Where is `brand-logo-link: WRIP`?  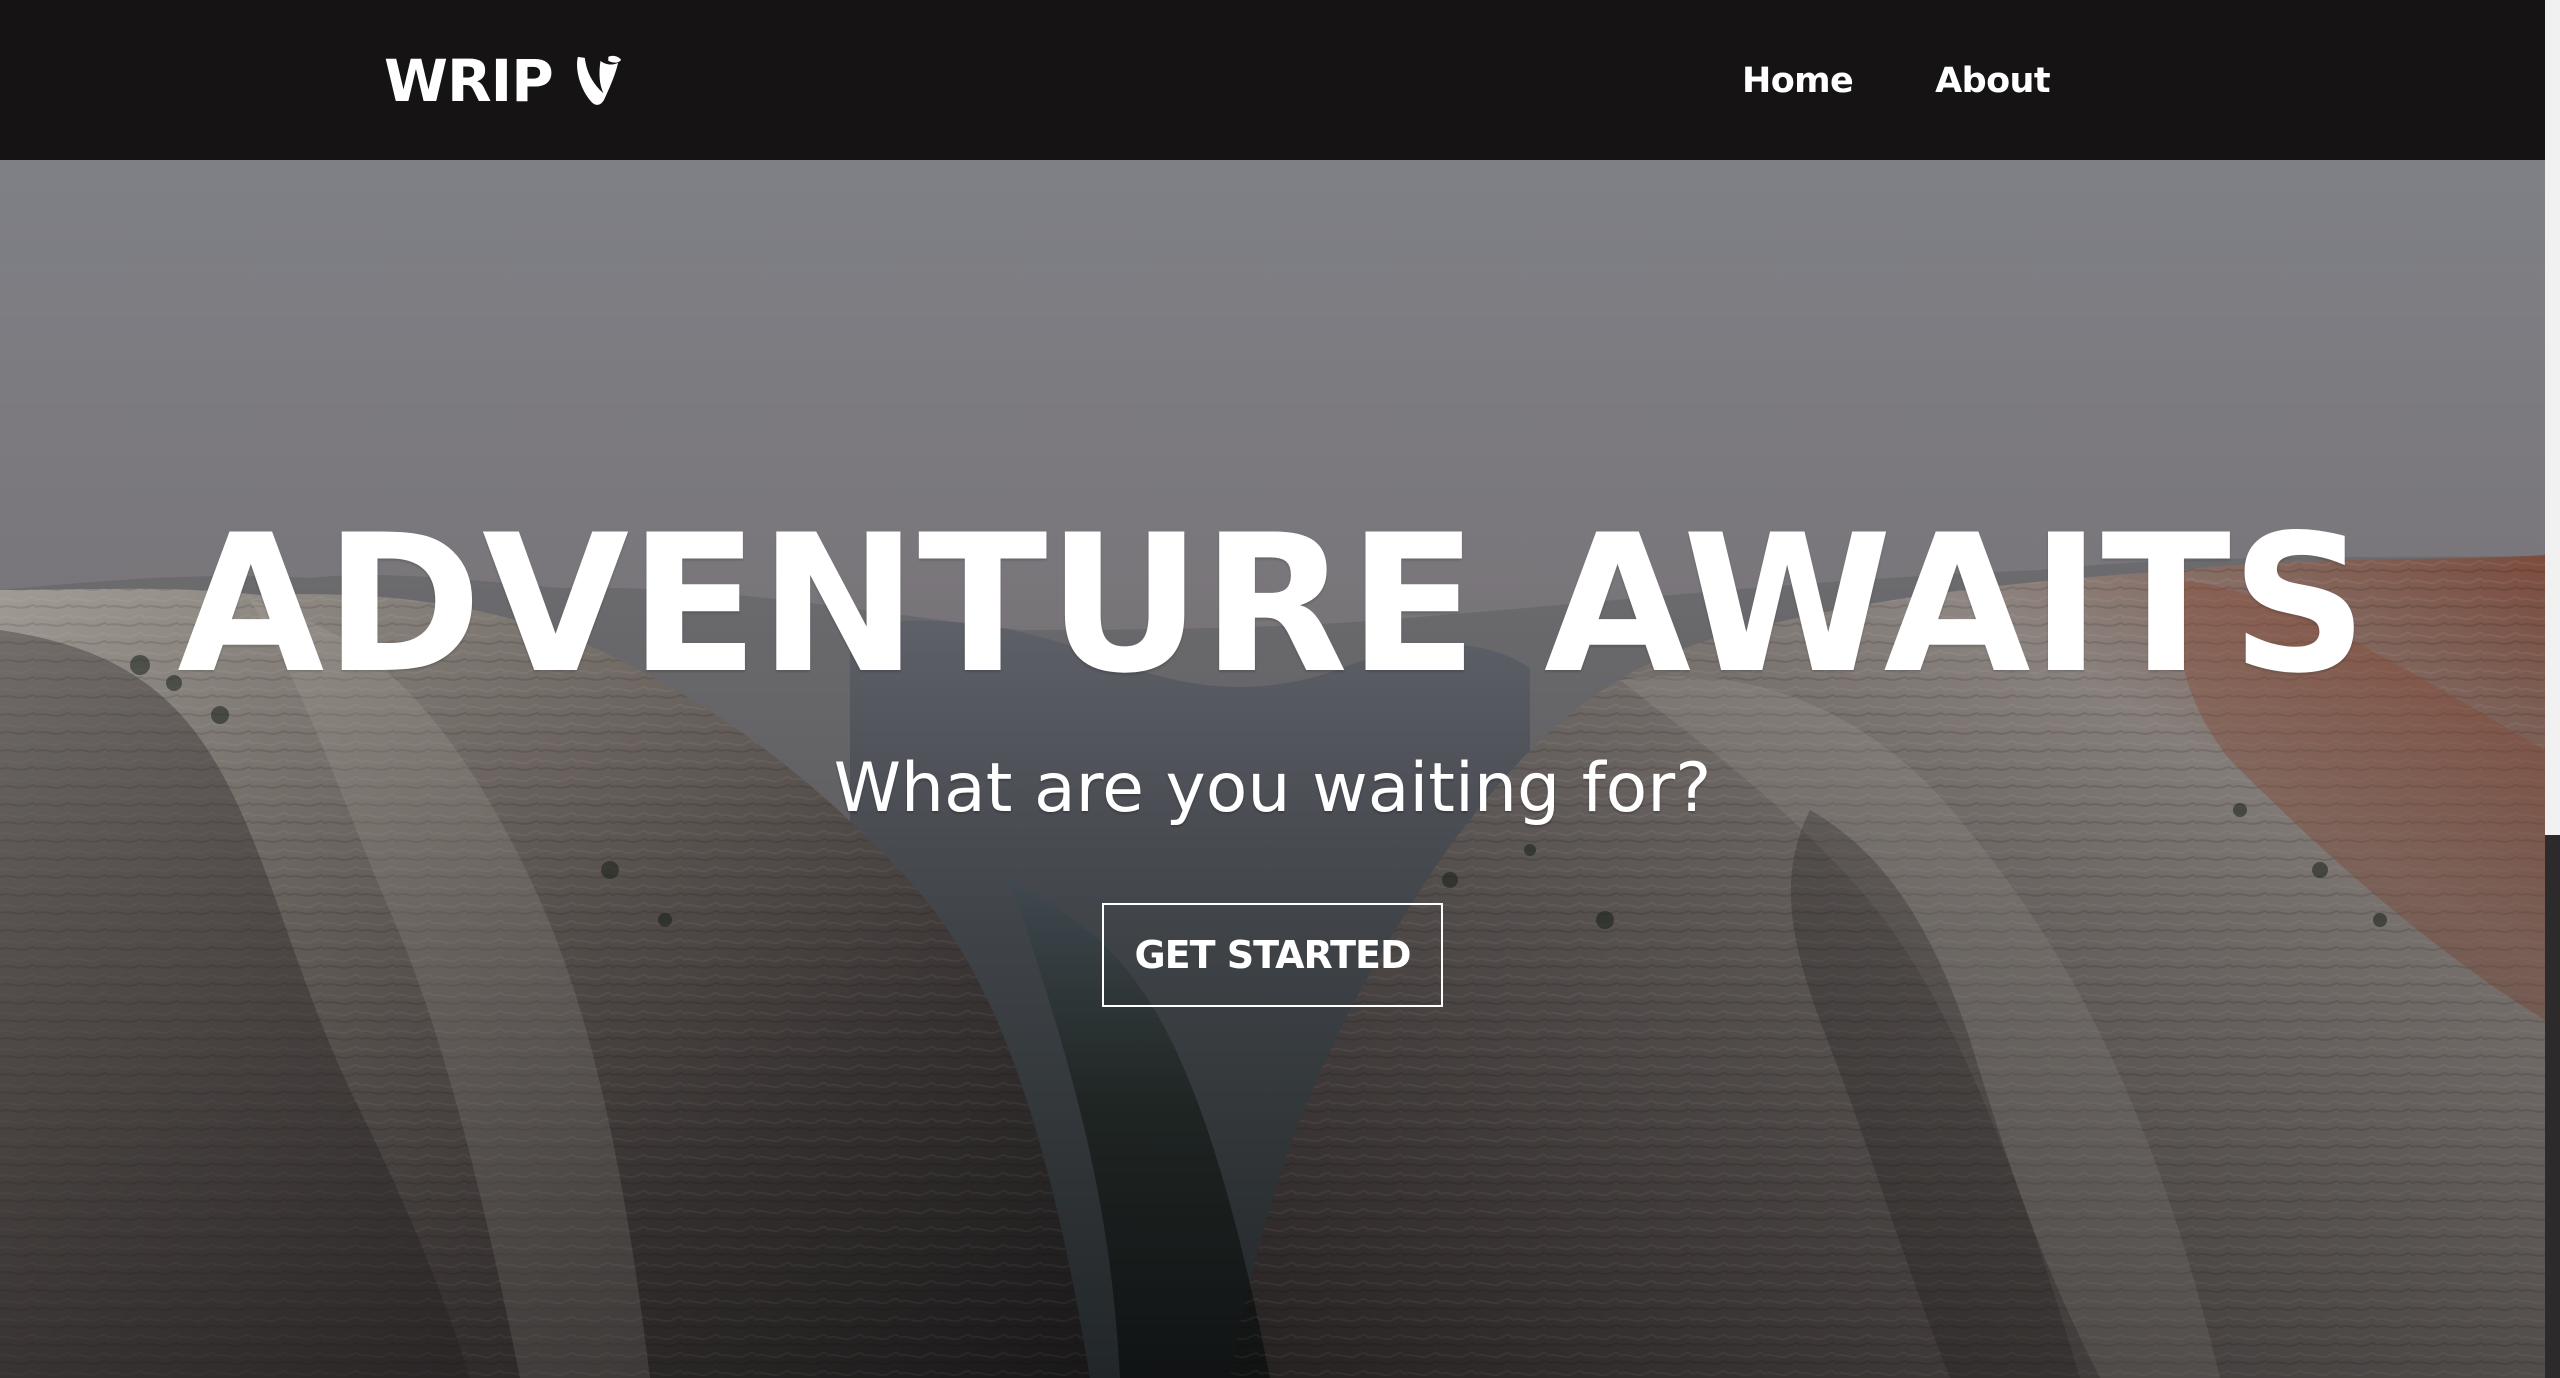 brand-logo-link: WRIP is located at coordinates (505, 81).